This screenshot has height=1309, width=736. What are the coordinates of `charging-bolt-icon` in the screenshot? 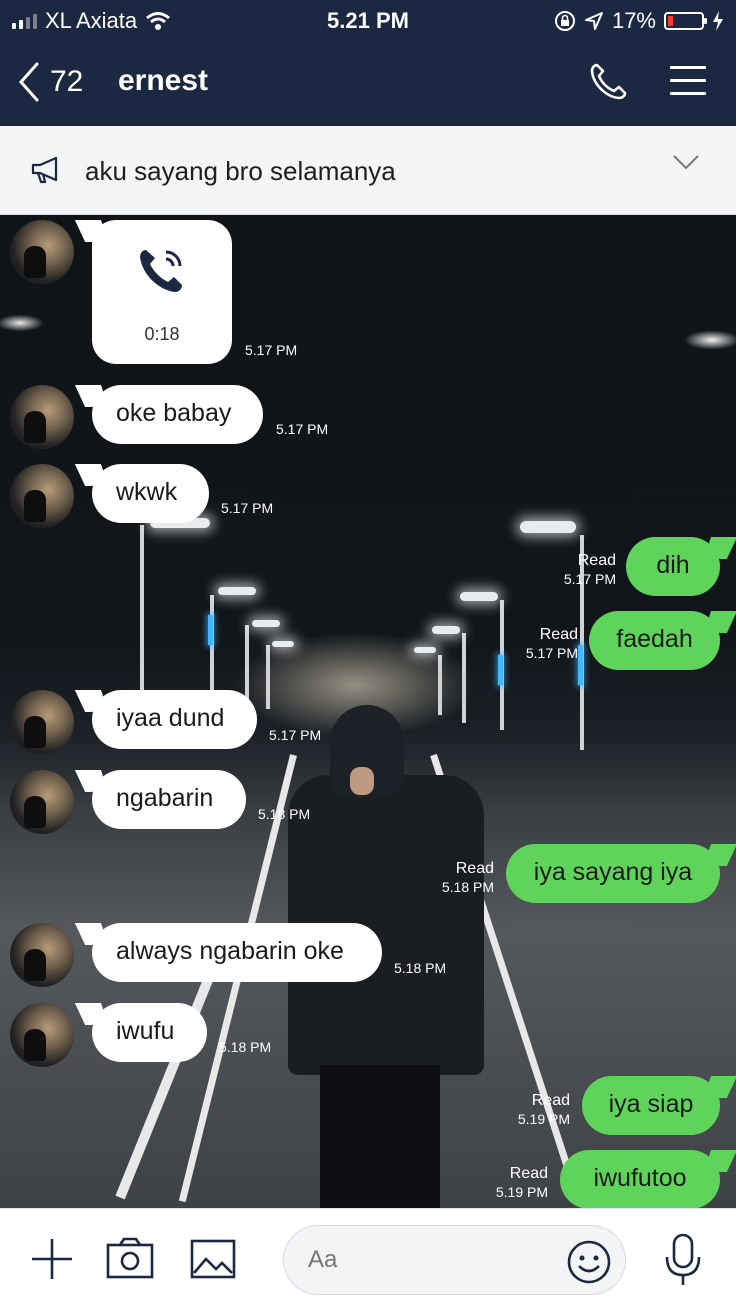 It's located at (718, 21).